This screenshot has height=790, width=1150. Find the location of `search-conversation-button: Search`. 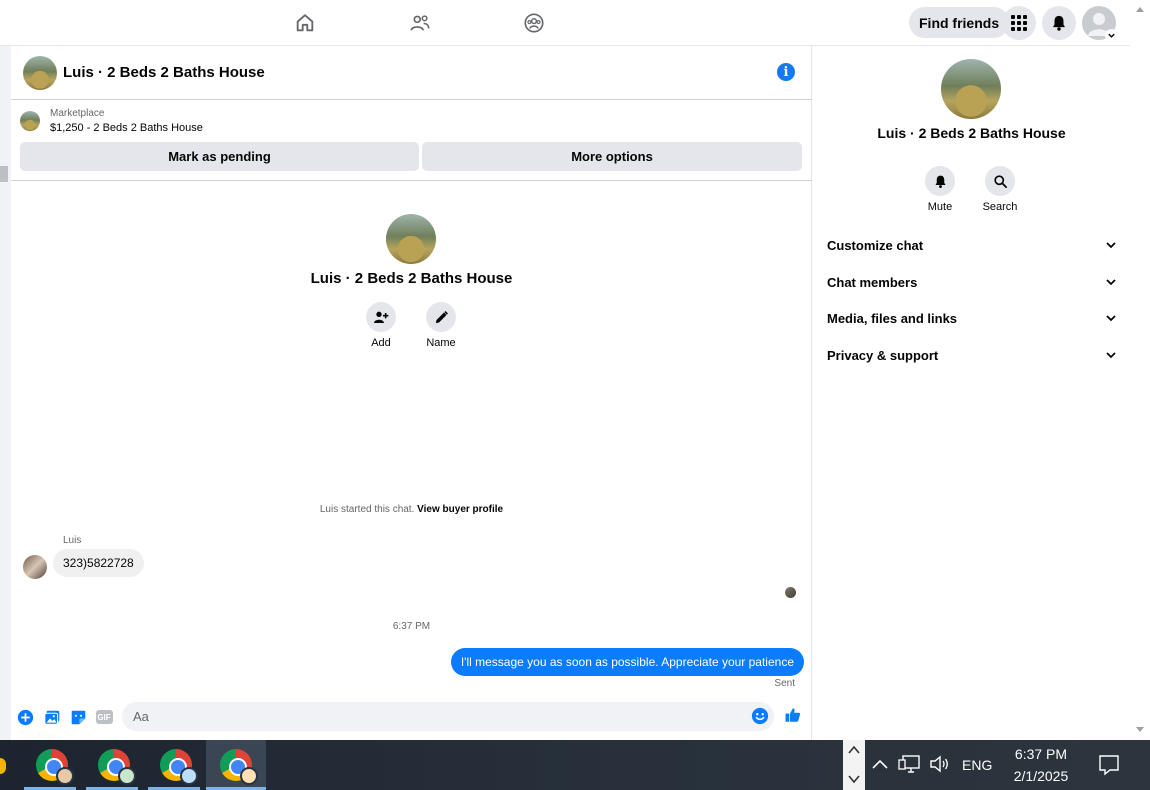

search-conversation-button: Search is located at coordinates (1000, 189).